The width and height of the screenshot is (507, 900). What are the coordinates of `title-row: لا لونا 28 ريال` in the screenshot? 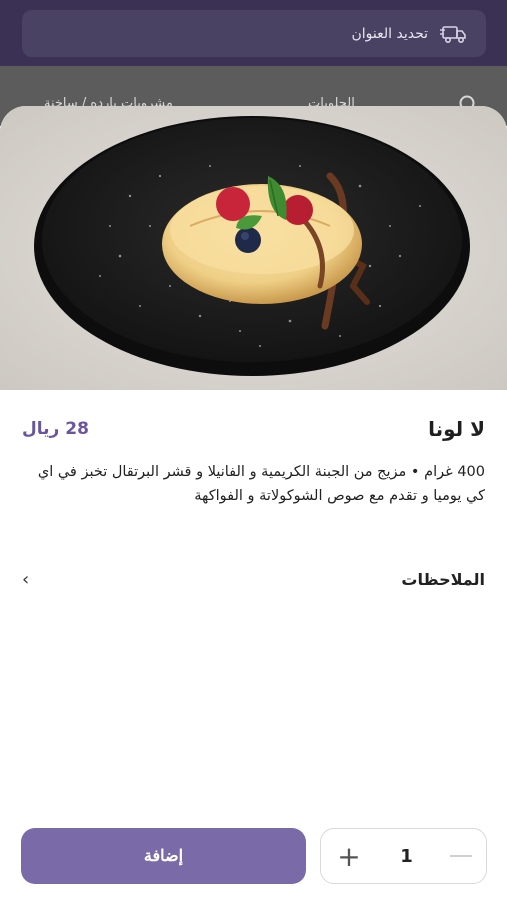 It's located at (253, 429).